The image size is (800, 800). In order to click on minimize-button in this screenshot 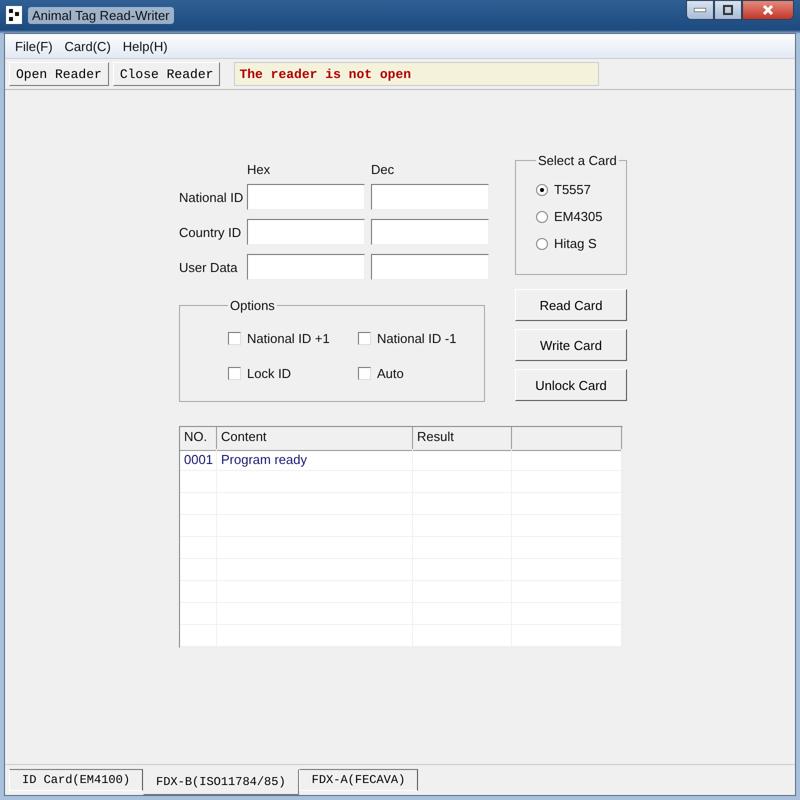, I will do `click(700, 10)`.